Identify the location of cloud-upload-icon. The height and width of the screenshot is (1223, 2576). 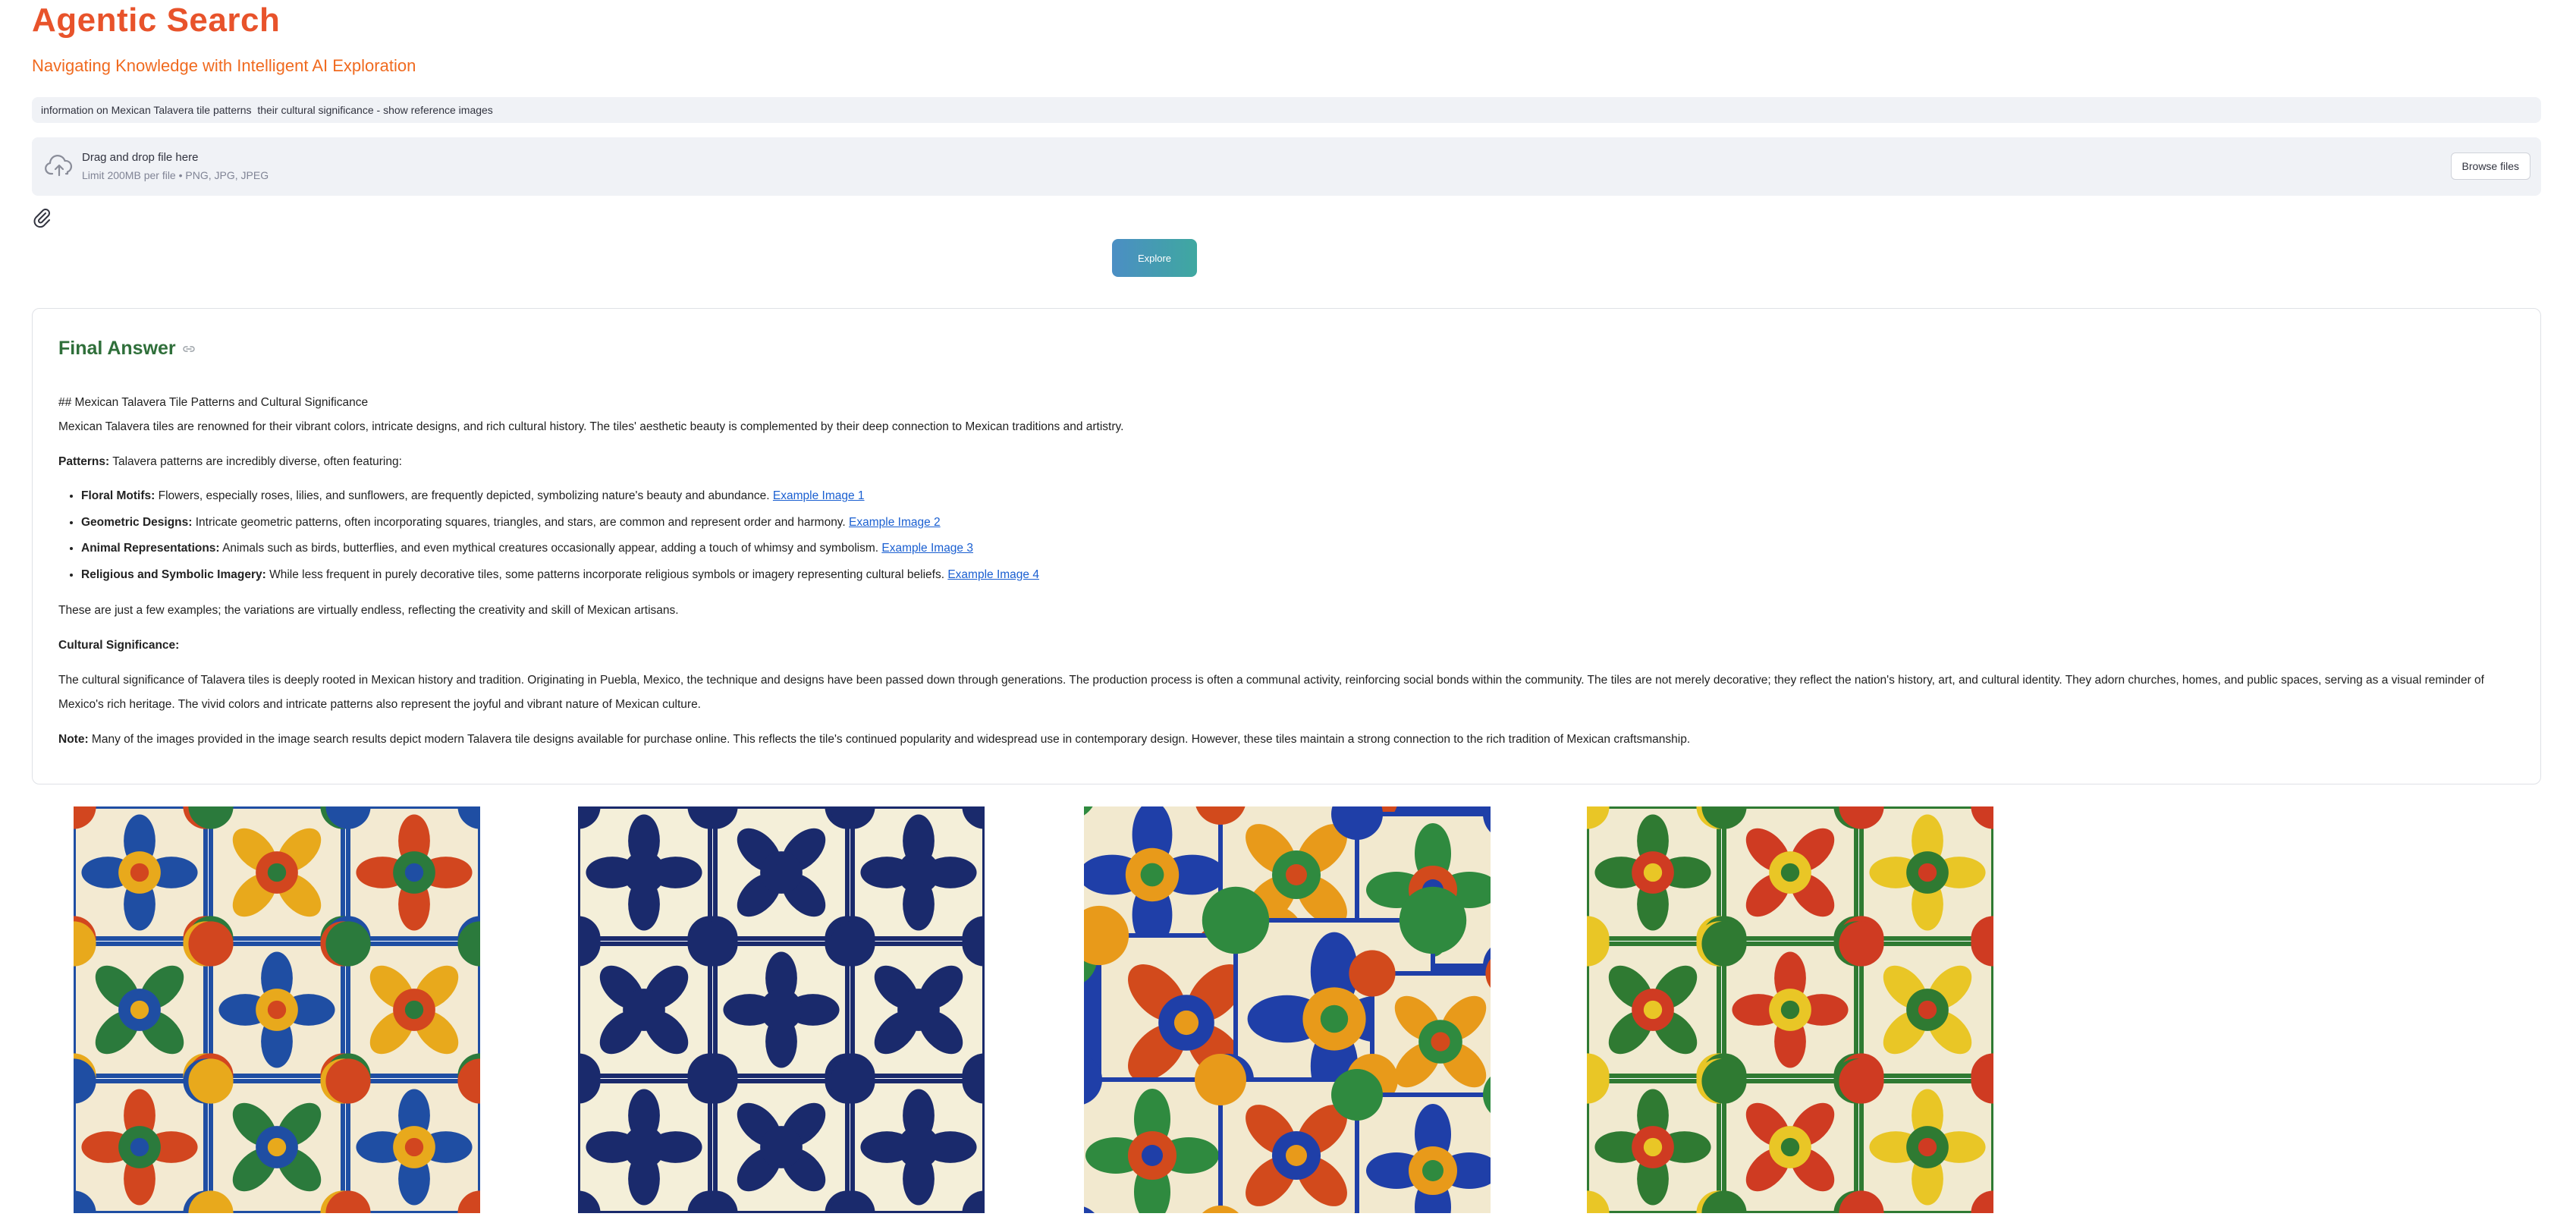
(59, 166).